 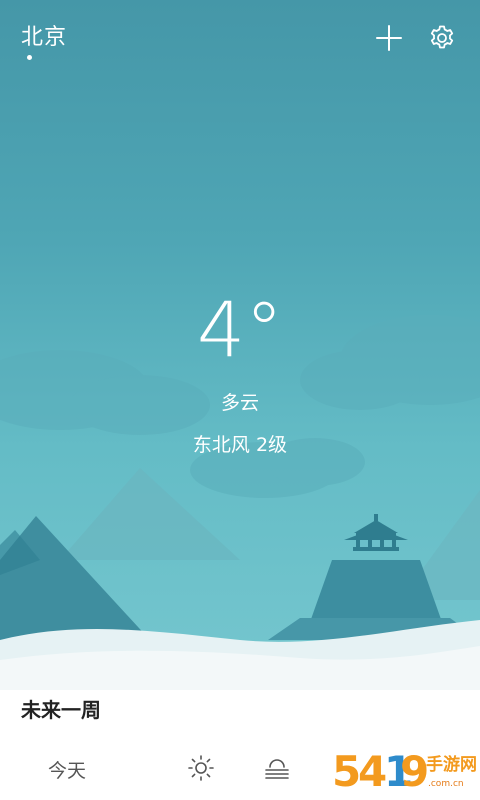 What do you see at coordinates (61, 710) in the screenshot?
I see `week-forecast-title: 未来一周` at bounding box center [61, 710].